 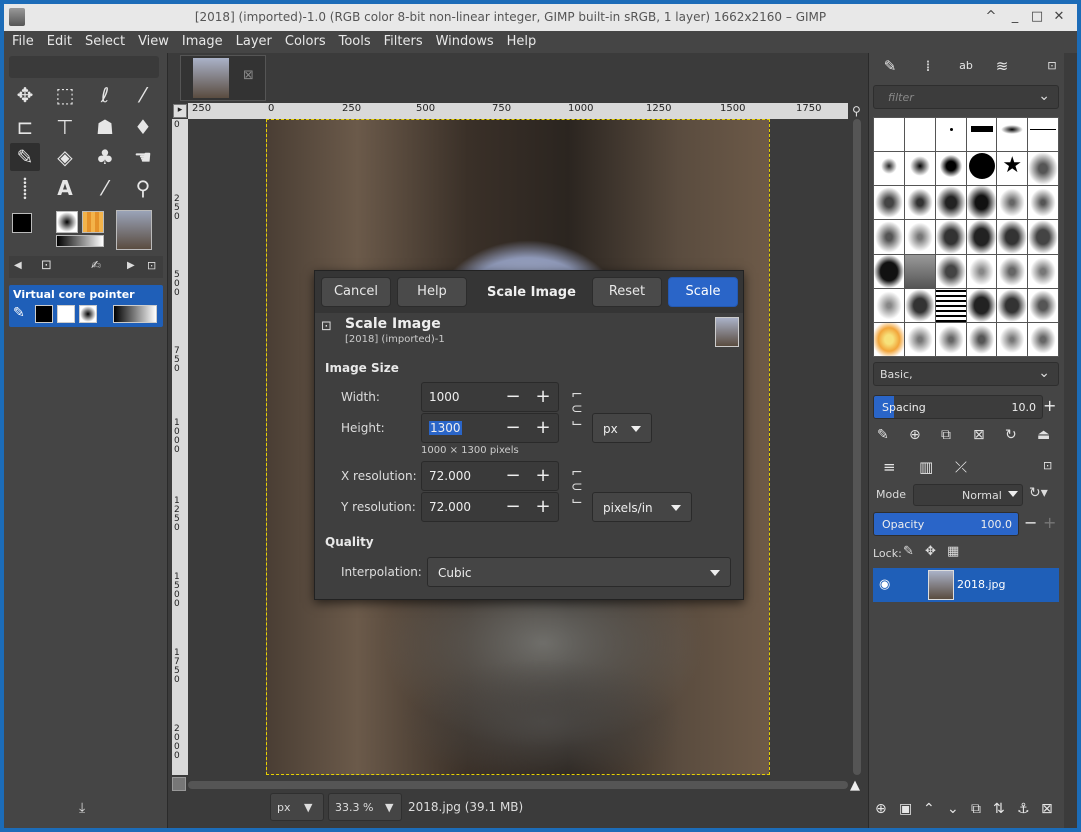 I want to click on resolution-chain-link-icon: ⌐ ⊂ ⌙, so click(x=577, y=487).